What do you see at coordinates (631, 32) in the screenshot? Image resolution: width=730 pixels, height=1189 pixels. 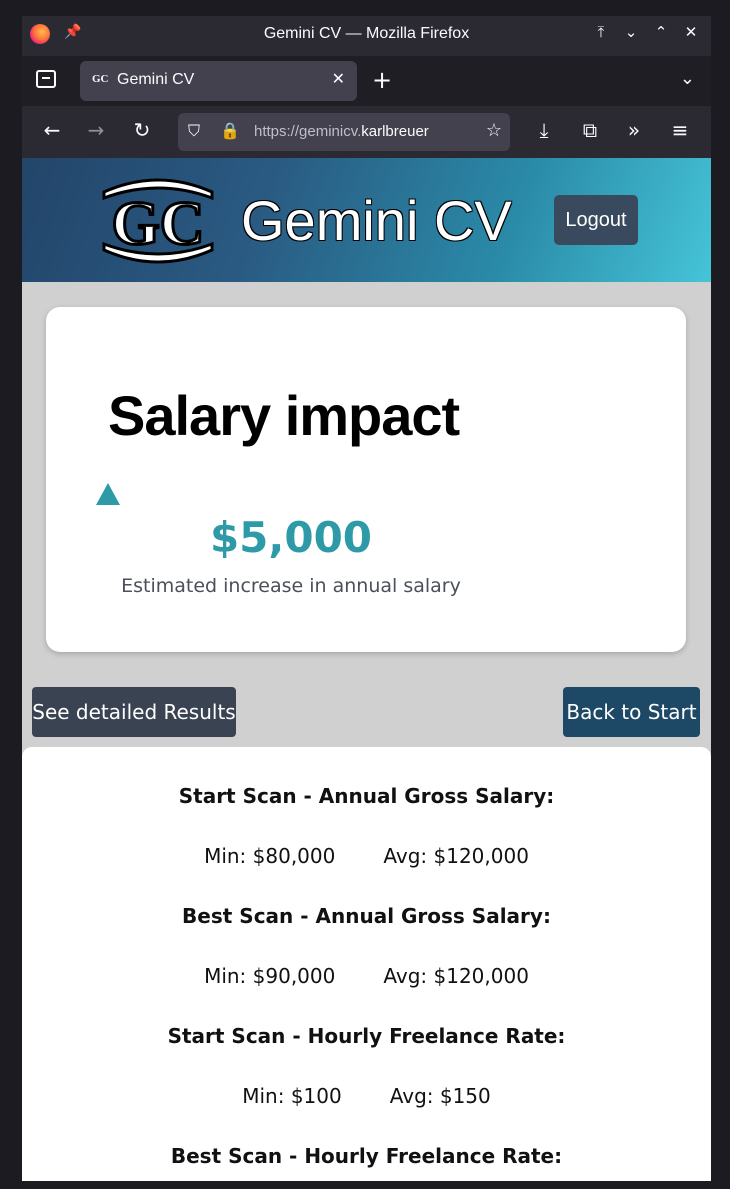 I see `minimize-icon: ⌄` at bounding box center [631, 32].